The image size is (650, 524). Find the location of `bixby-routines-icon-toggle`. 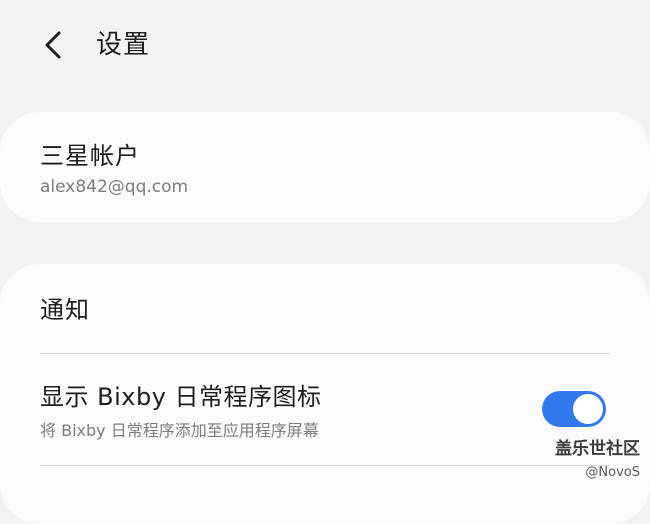

bixby-routines-icon-toggle is located at coordinates (574, 409).